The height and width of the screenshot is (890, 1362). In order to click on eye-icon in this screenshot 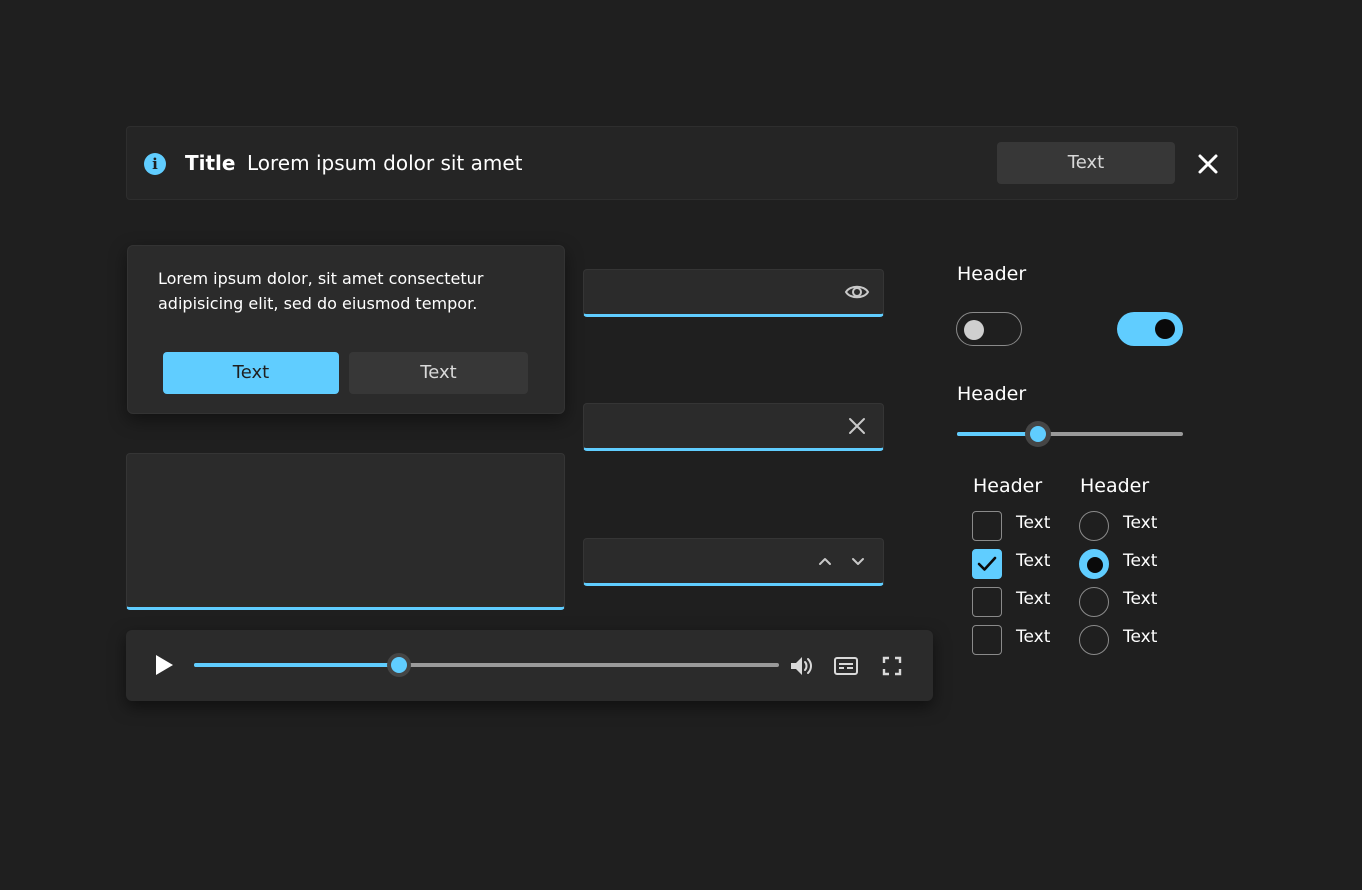, I will do `click(857, 292)`.